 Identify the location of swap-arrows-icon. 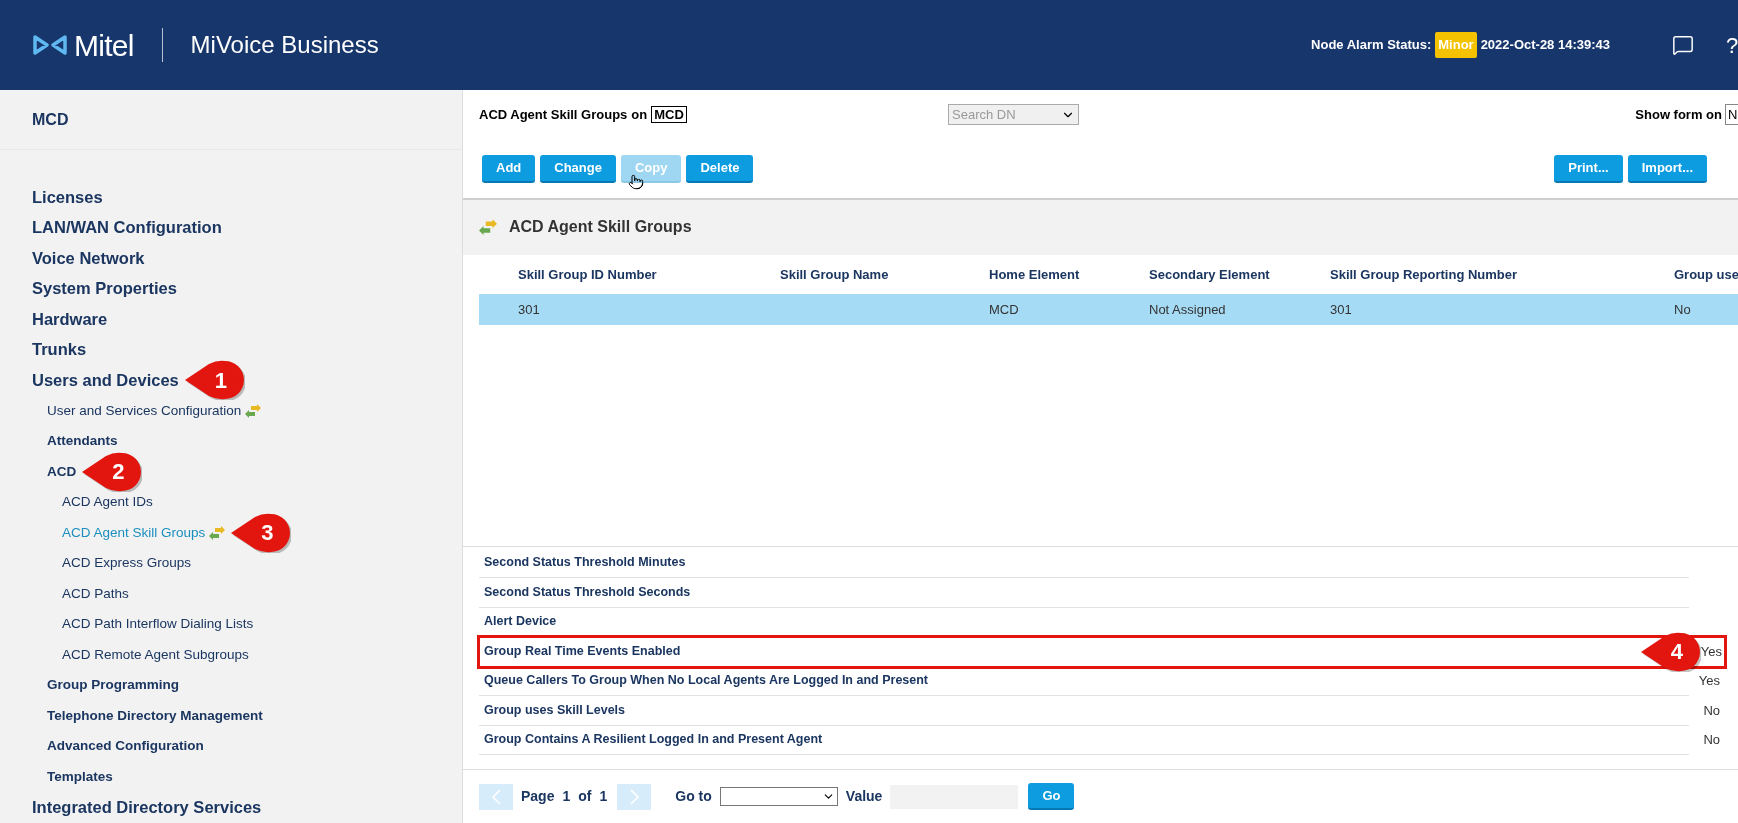
(488, 227).